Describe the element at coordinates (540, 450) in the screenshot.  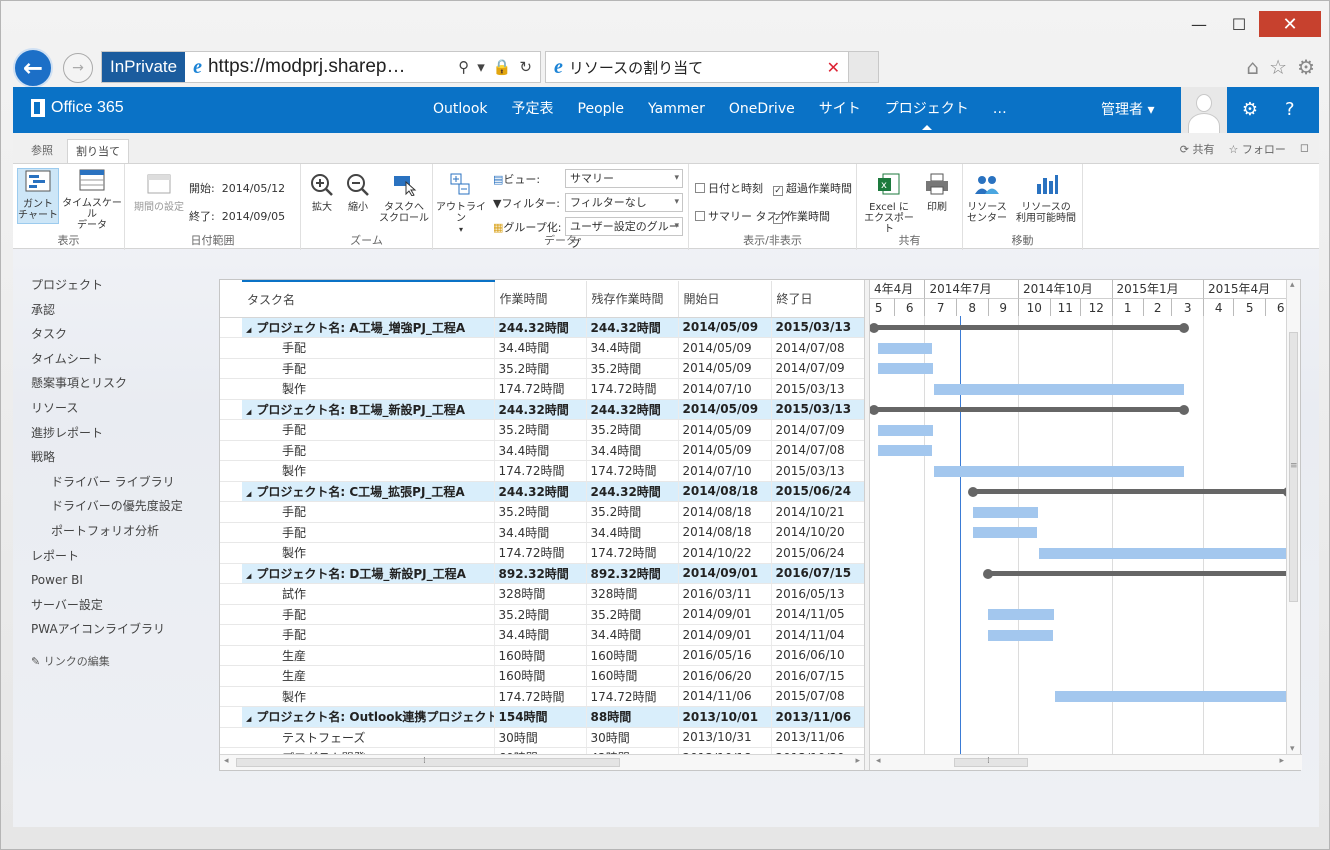
I see `cell-work: 34.4時間` at that location.